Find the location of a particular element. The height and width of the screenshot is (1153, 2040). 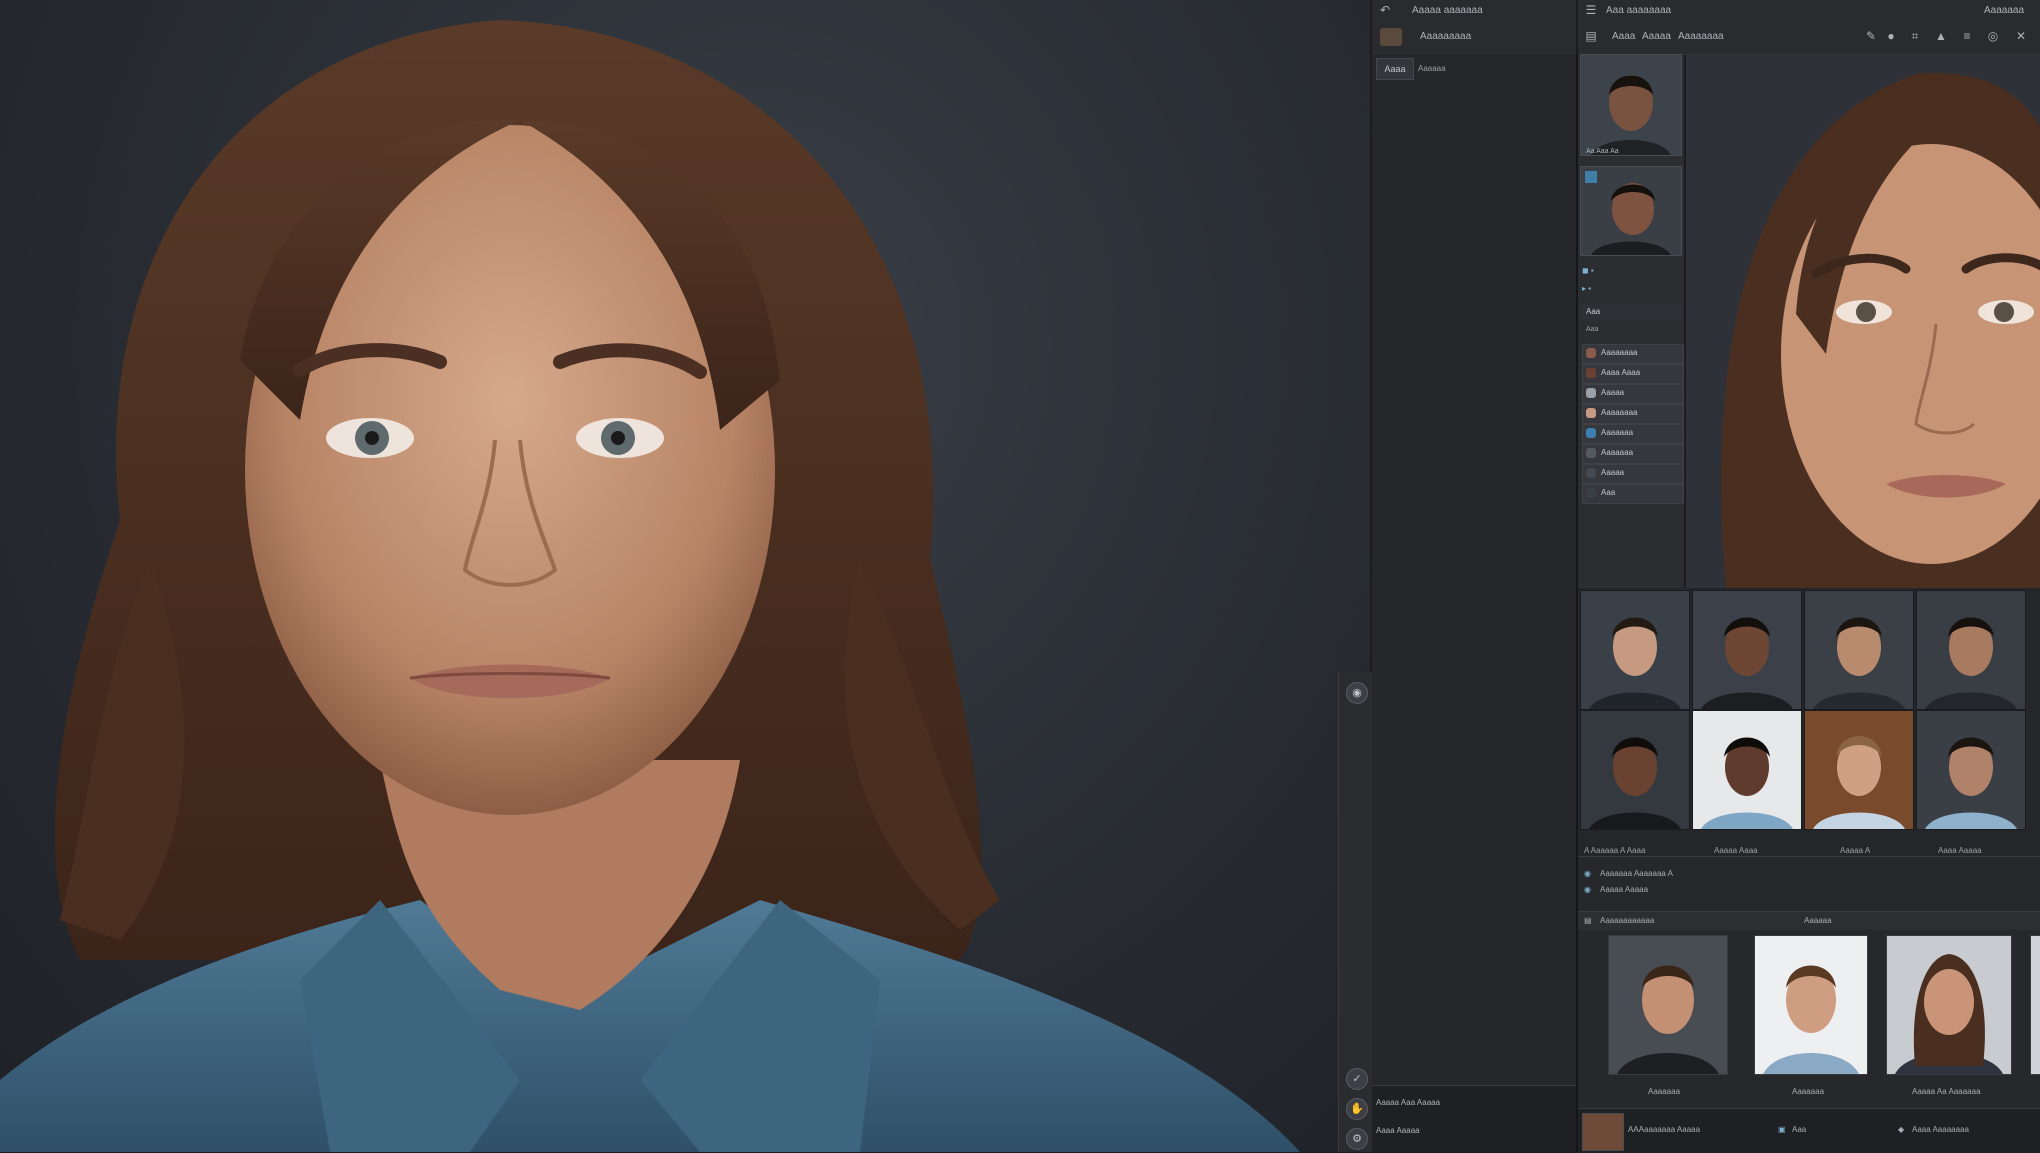

check-icon: ✓ is located at coordinates (1357, 1079).